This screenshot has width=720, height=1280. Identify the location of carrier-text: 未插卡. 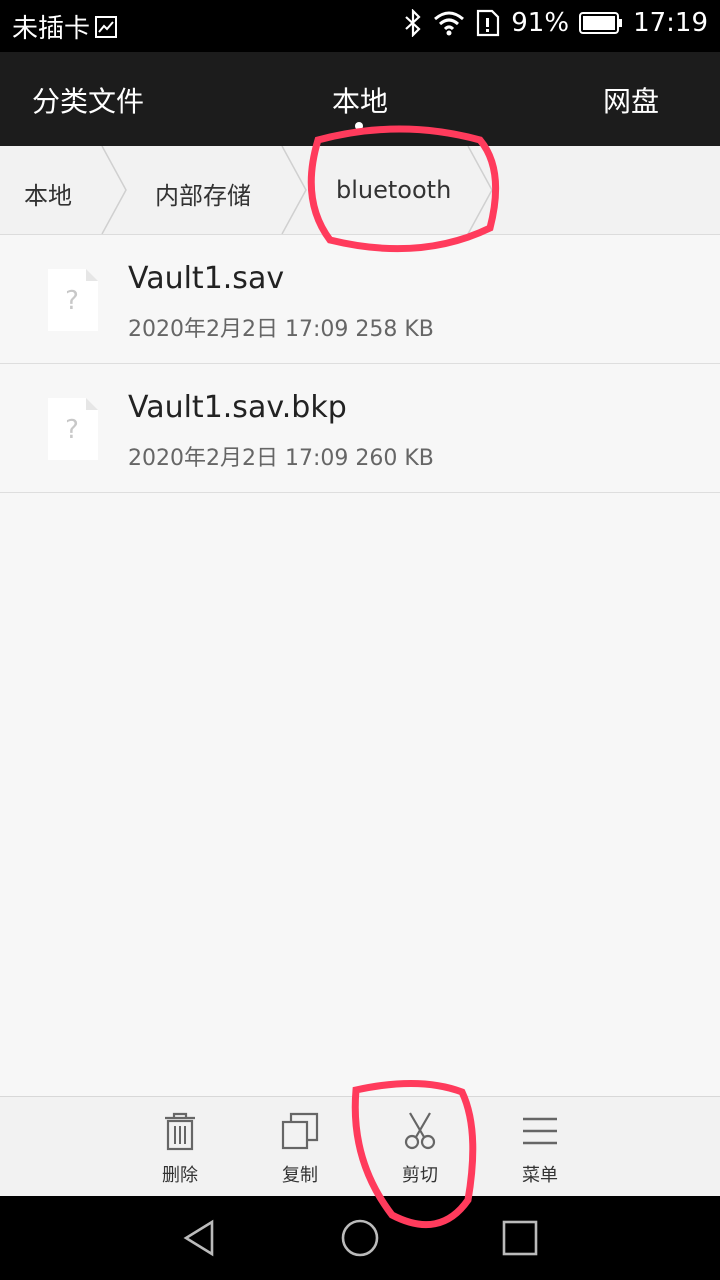
(51, 29).